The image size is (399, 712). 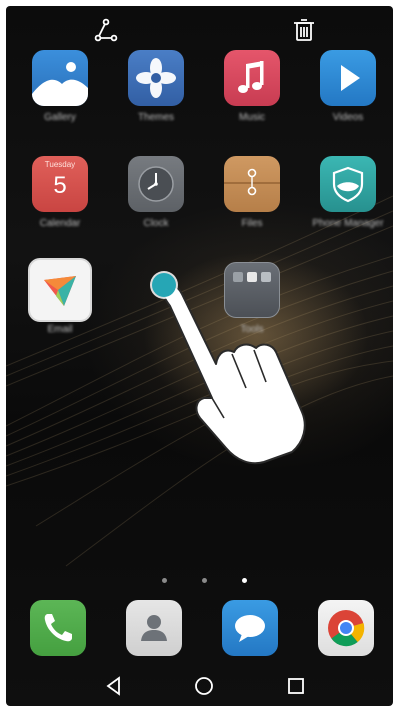 I want to click on app-email: Email, so click(x=60, y=304).